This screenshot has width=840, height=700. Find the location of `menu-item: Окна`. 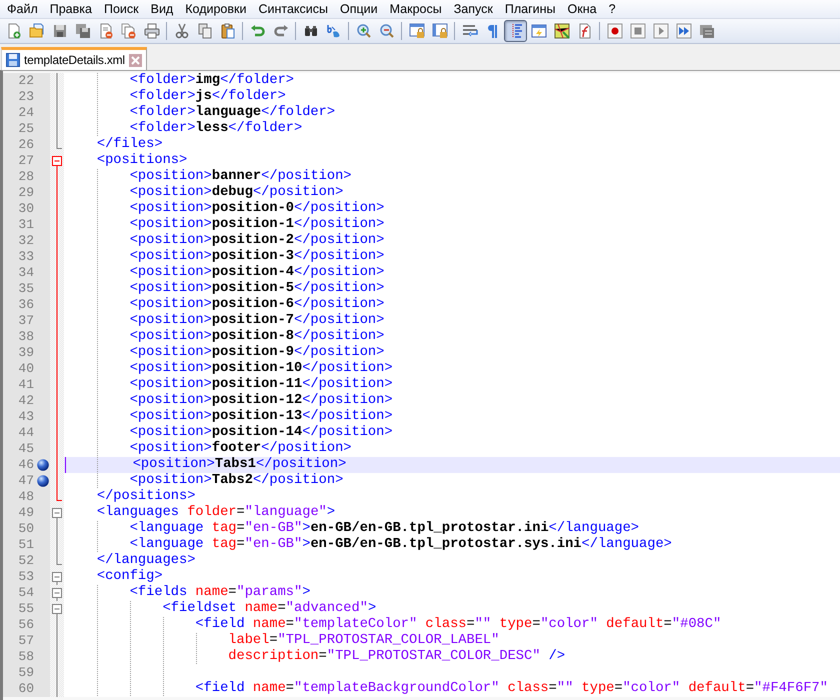

menu-item: Окна is located at coordinates (582, 9).